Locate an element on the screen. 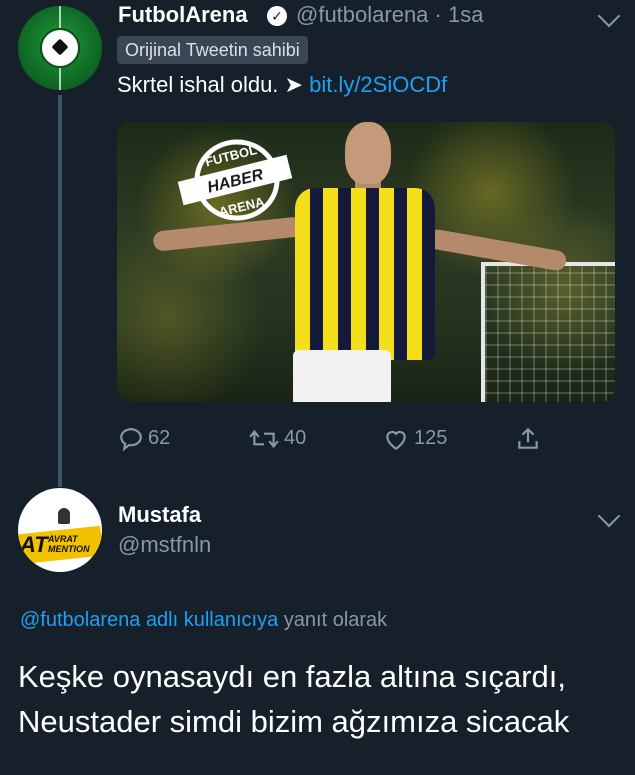  futbolarena-avatar is located at coordinates (60, 48).